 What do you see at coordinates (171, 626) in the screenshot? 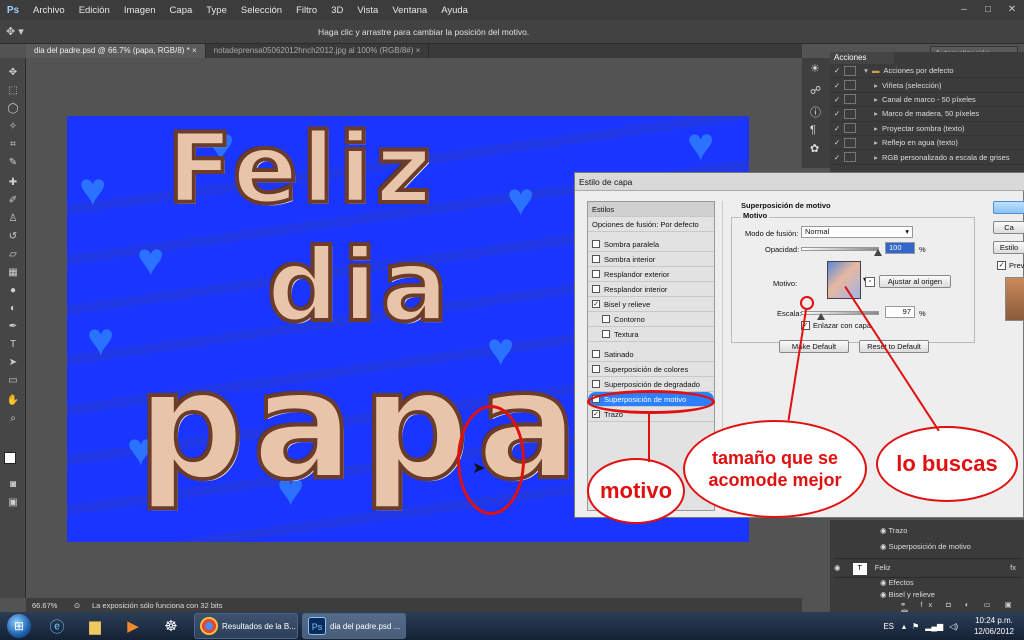
I see `app-pin-icon: ☸` at bounding box center [171, 626].